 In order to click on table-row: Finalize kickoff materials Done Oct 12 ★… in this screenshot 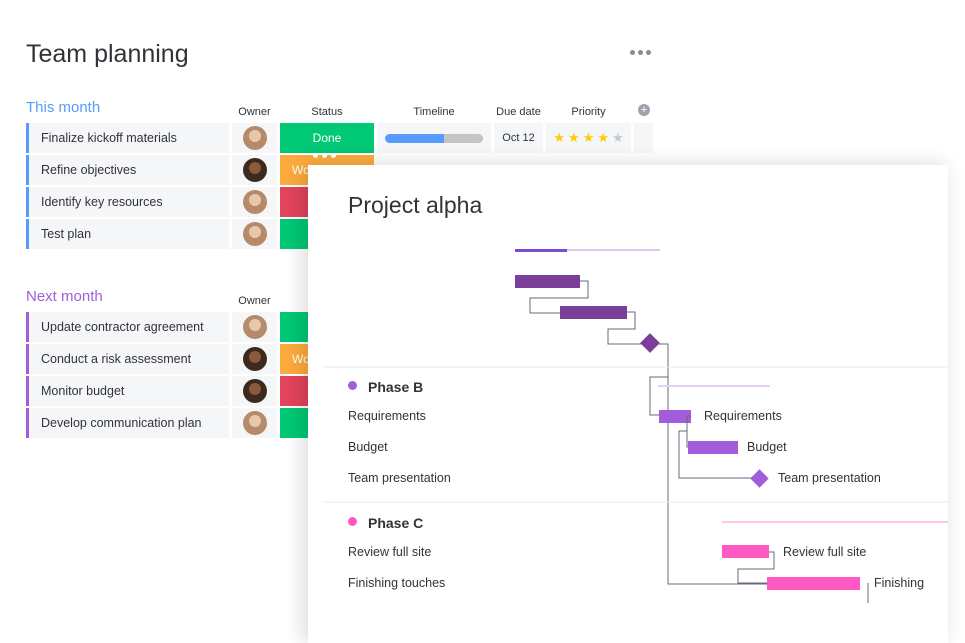, I will do `click(339, 138)`.